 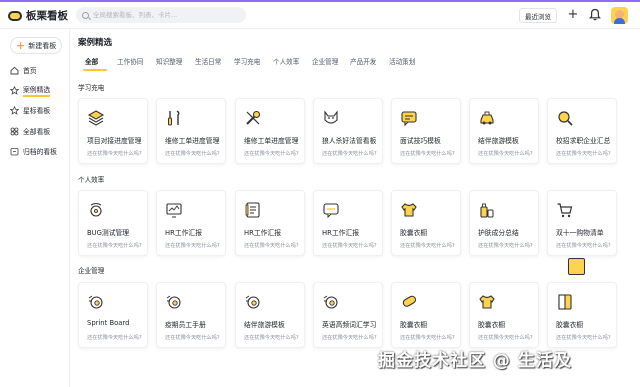 What do you see at coordinates (286, 61) in the screenshot?
I see `tab-personal-efficiency: 个人效率` at bounding box center [286, 61].